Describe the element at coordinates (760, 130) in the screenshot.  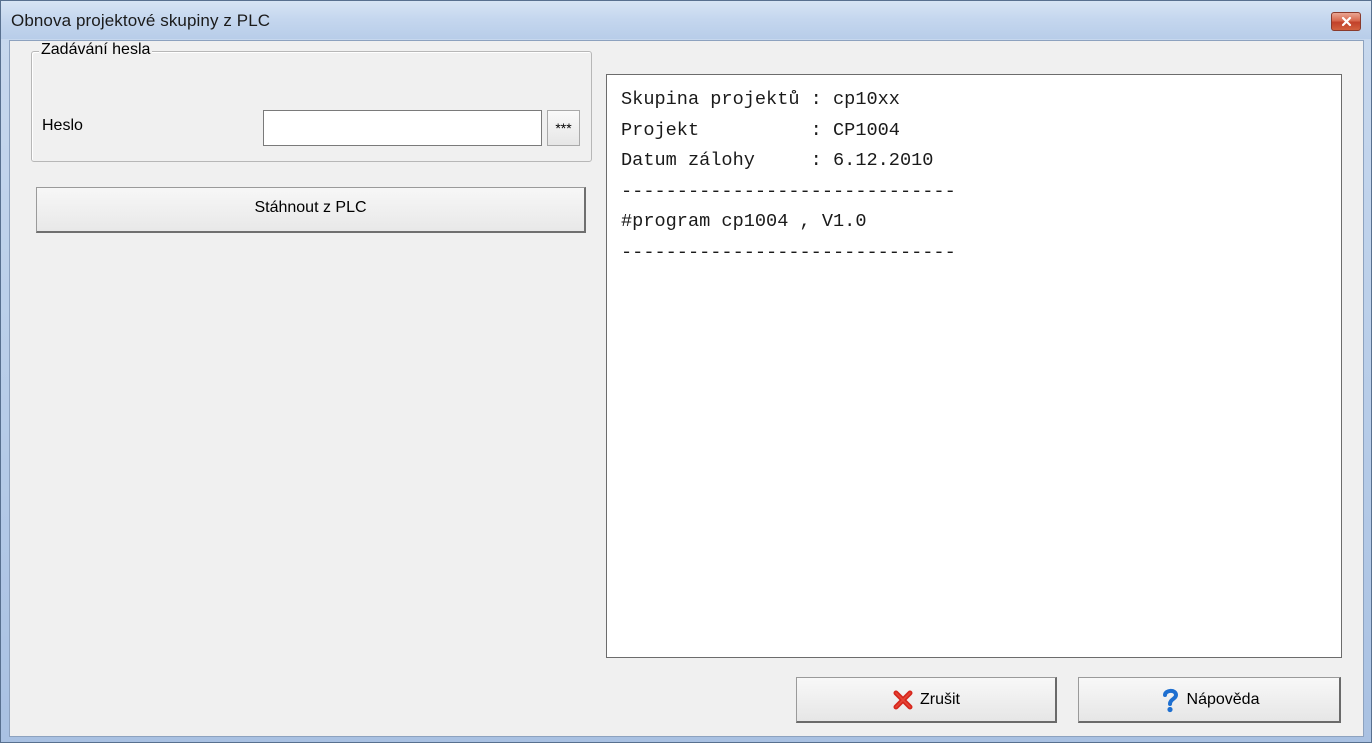
I see `info-line-project: Projekt : CP1004` at that location.